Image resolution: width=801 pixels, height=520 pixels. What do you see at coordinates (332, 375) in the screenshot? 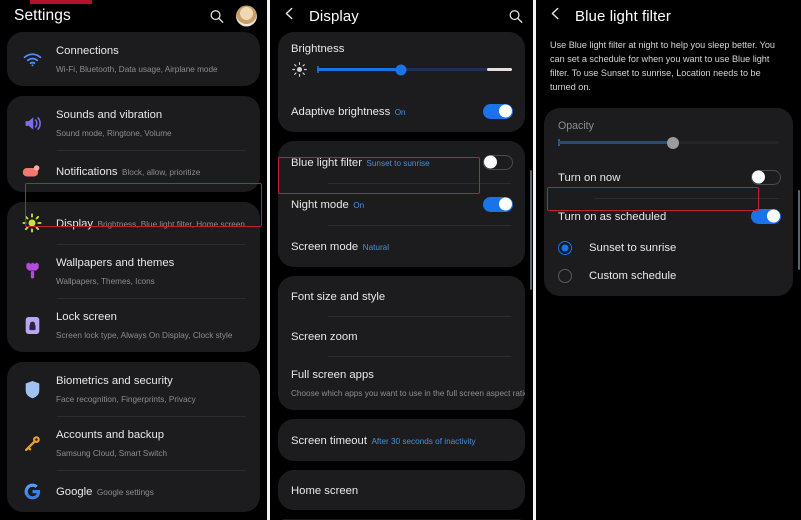
I see `item-title: Full screen apps` at bounding box center [332, 375].